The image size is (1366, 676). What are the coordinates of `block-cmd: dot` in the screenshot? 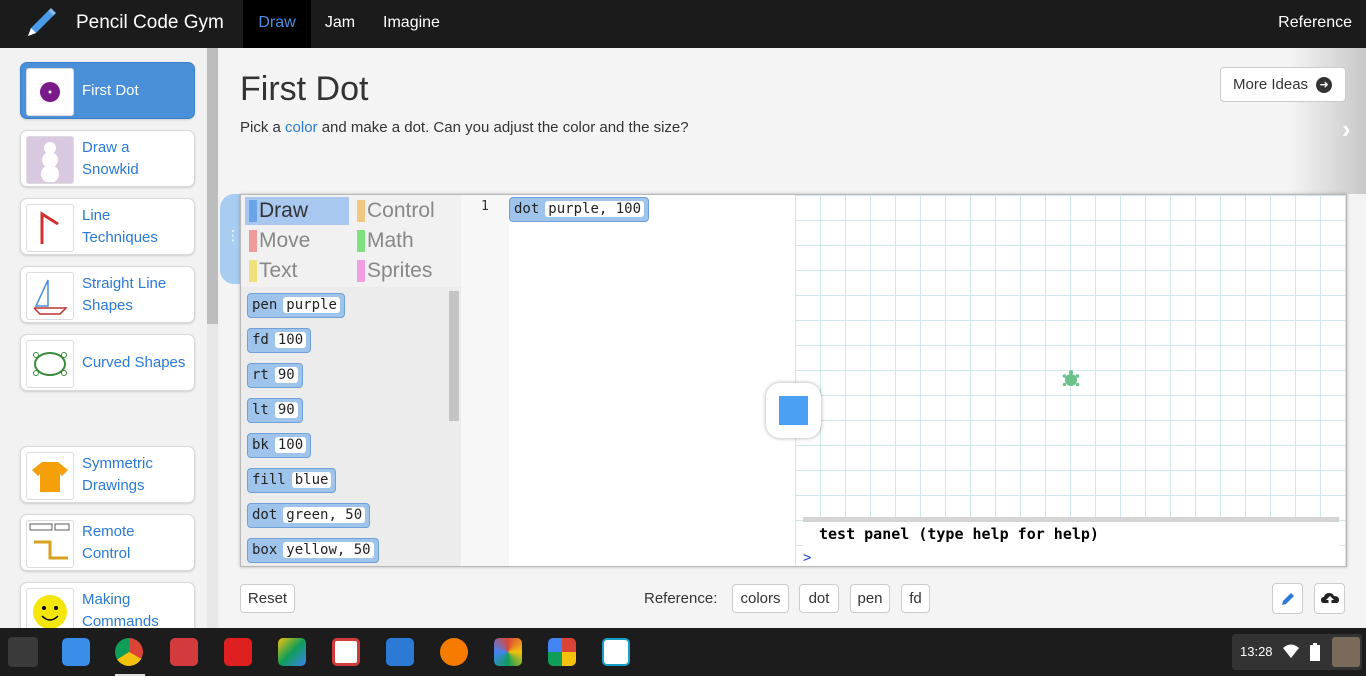 It's located at (527, 209).